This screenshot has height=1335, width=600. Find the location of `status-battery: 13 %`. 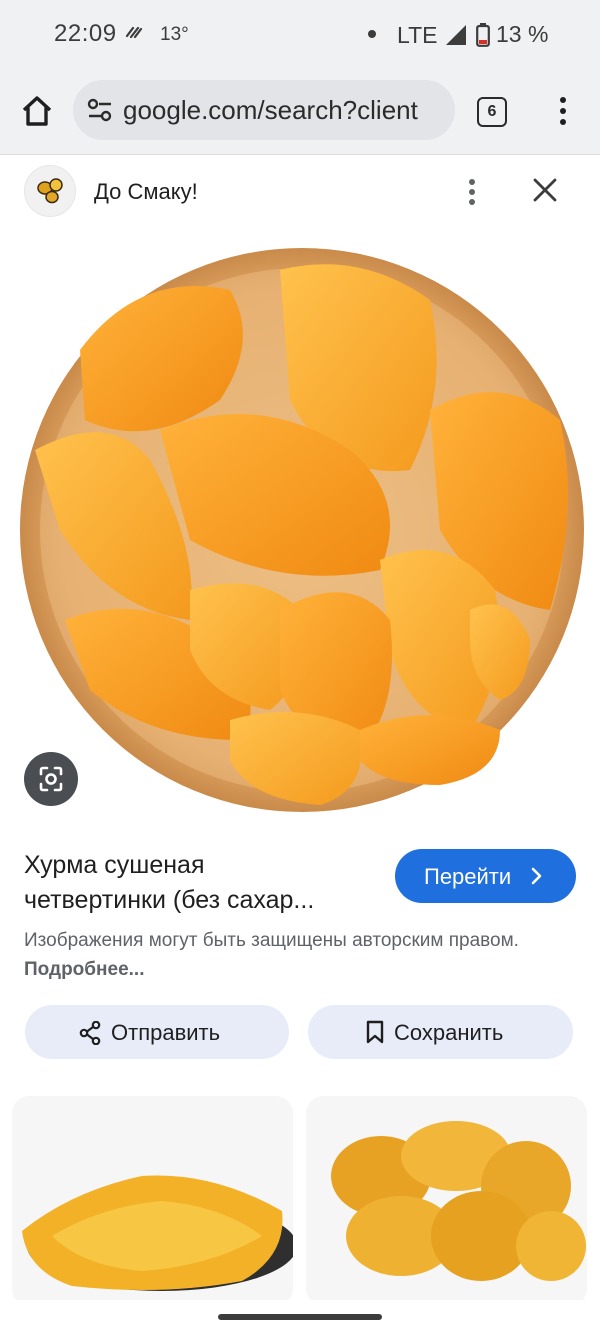

status-battery: 13 % is located at coordinates (522, 34).